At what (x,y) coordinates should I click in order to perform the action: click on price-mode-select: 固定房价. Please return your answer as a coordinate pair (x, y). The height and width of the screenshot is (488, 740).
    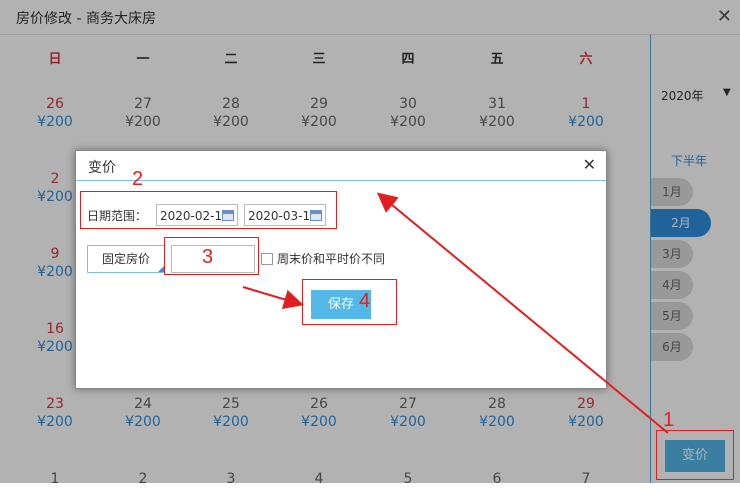
    Looking at the image, I should click on (126, 259).